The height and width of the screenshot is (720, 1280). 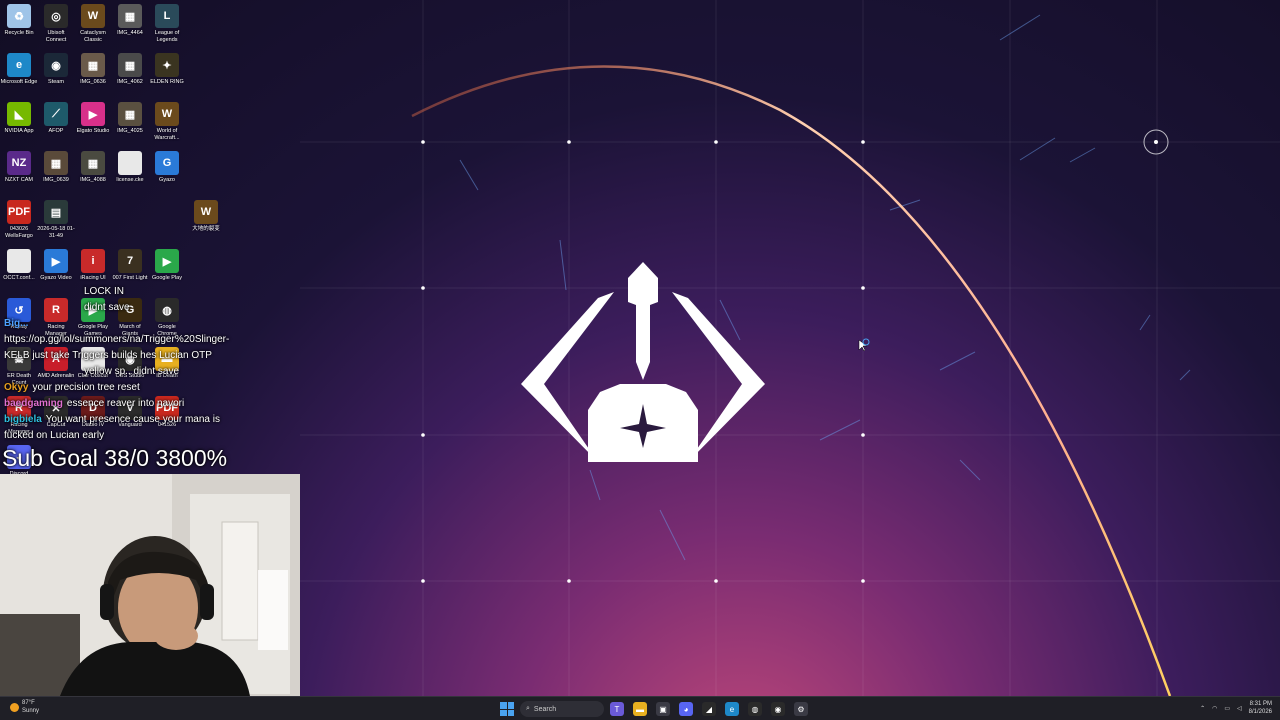 What do you see at coordinates (150, 585) in the screenshot?
I see `webcam-overlay` at bounding box center [150, 585].